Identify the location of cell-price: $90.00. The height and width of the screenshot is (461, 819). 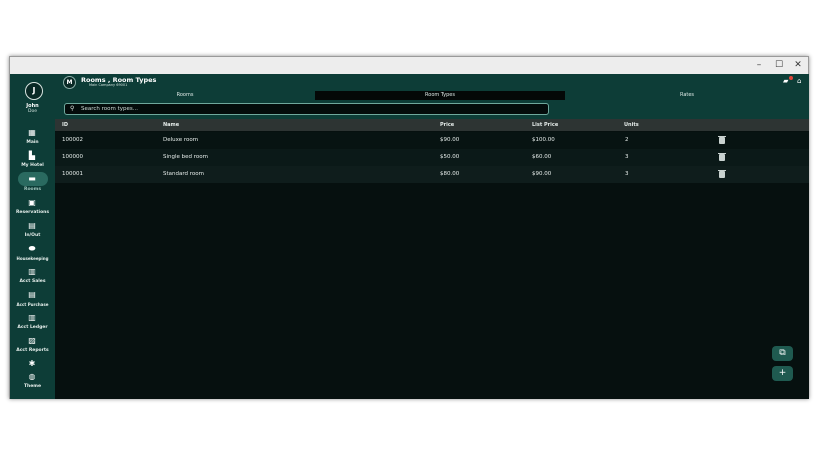
(450, 140).